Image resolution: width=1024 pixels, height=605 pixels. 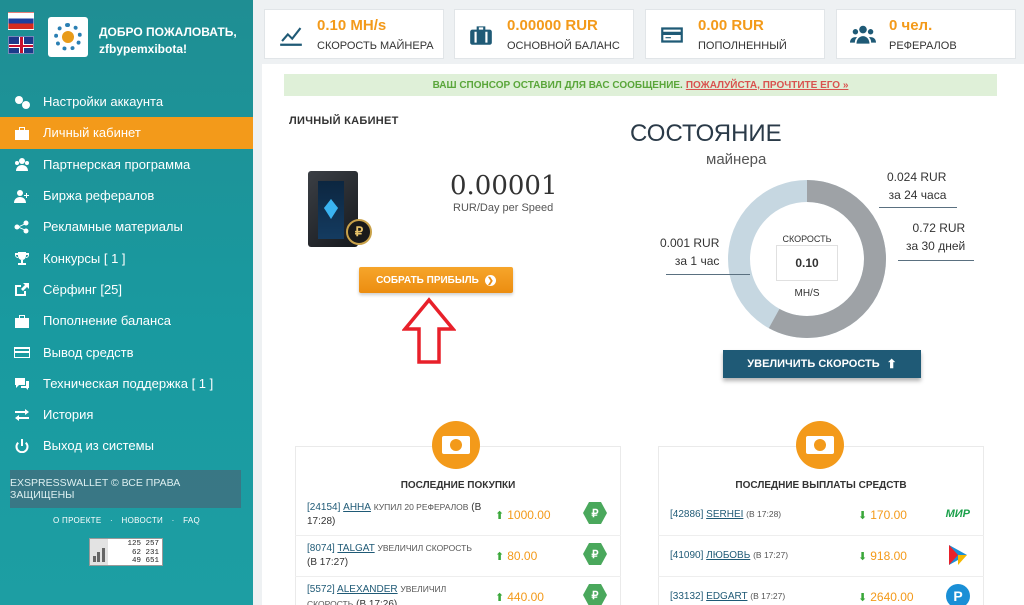 I want to click on sidebar-item-label: Сёрфинг [25], so click(x=83, y=289).